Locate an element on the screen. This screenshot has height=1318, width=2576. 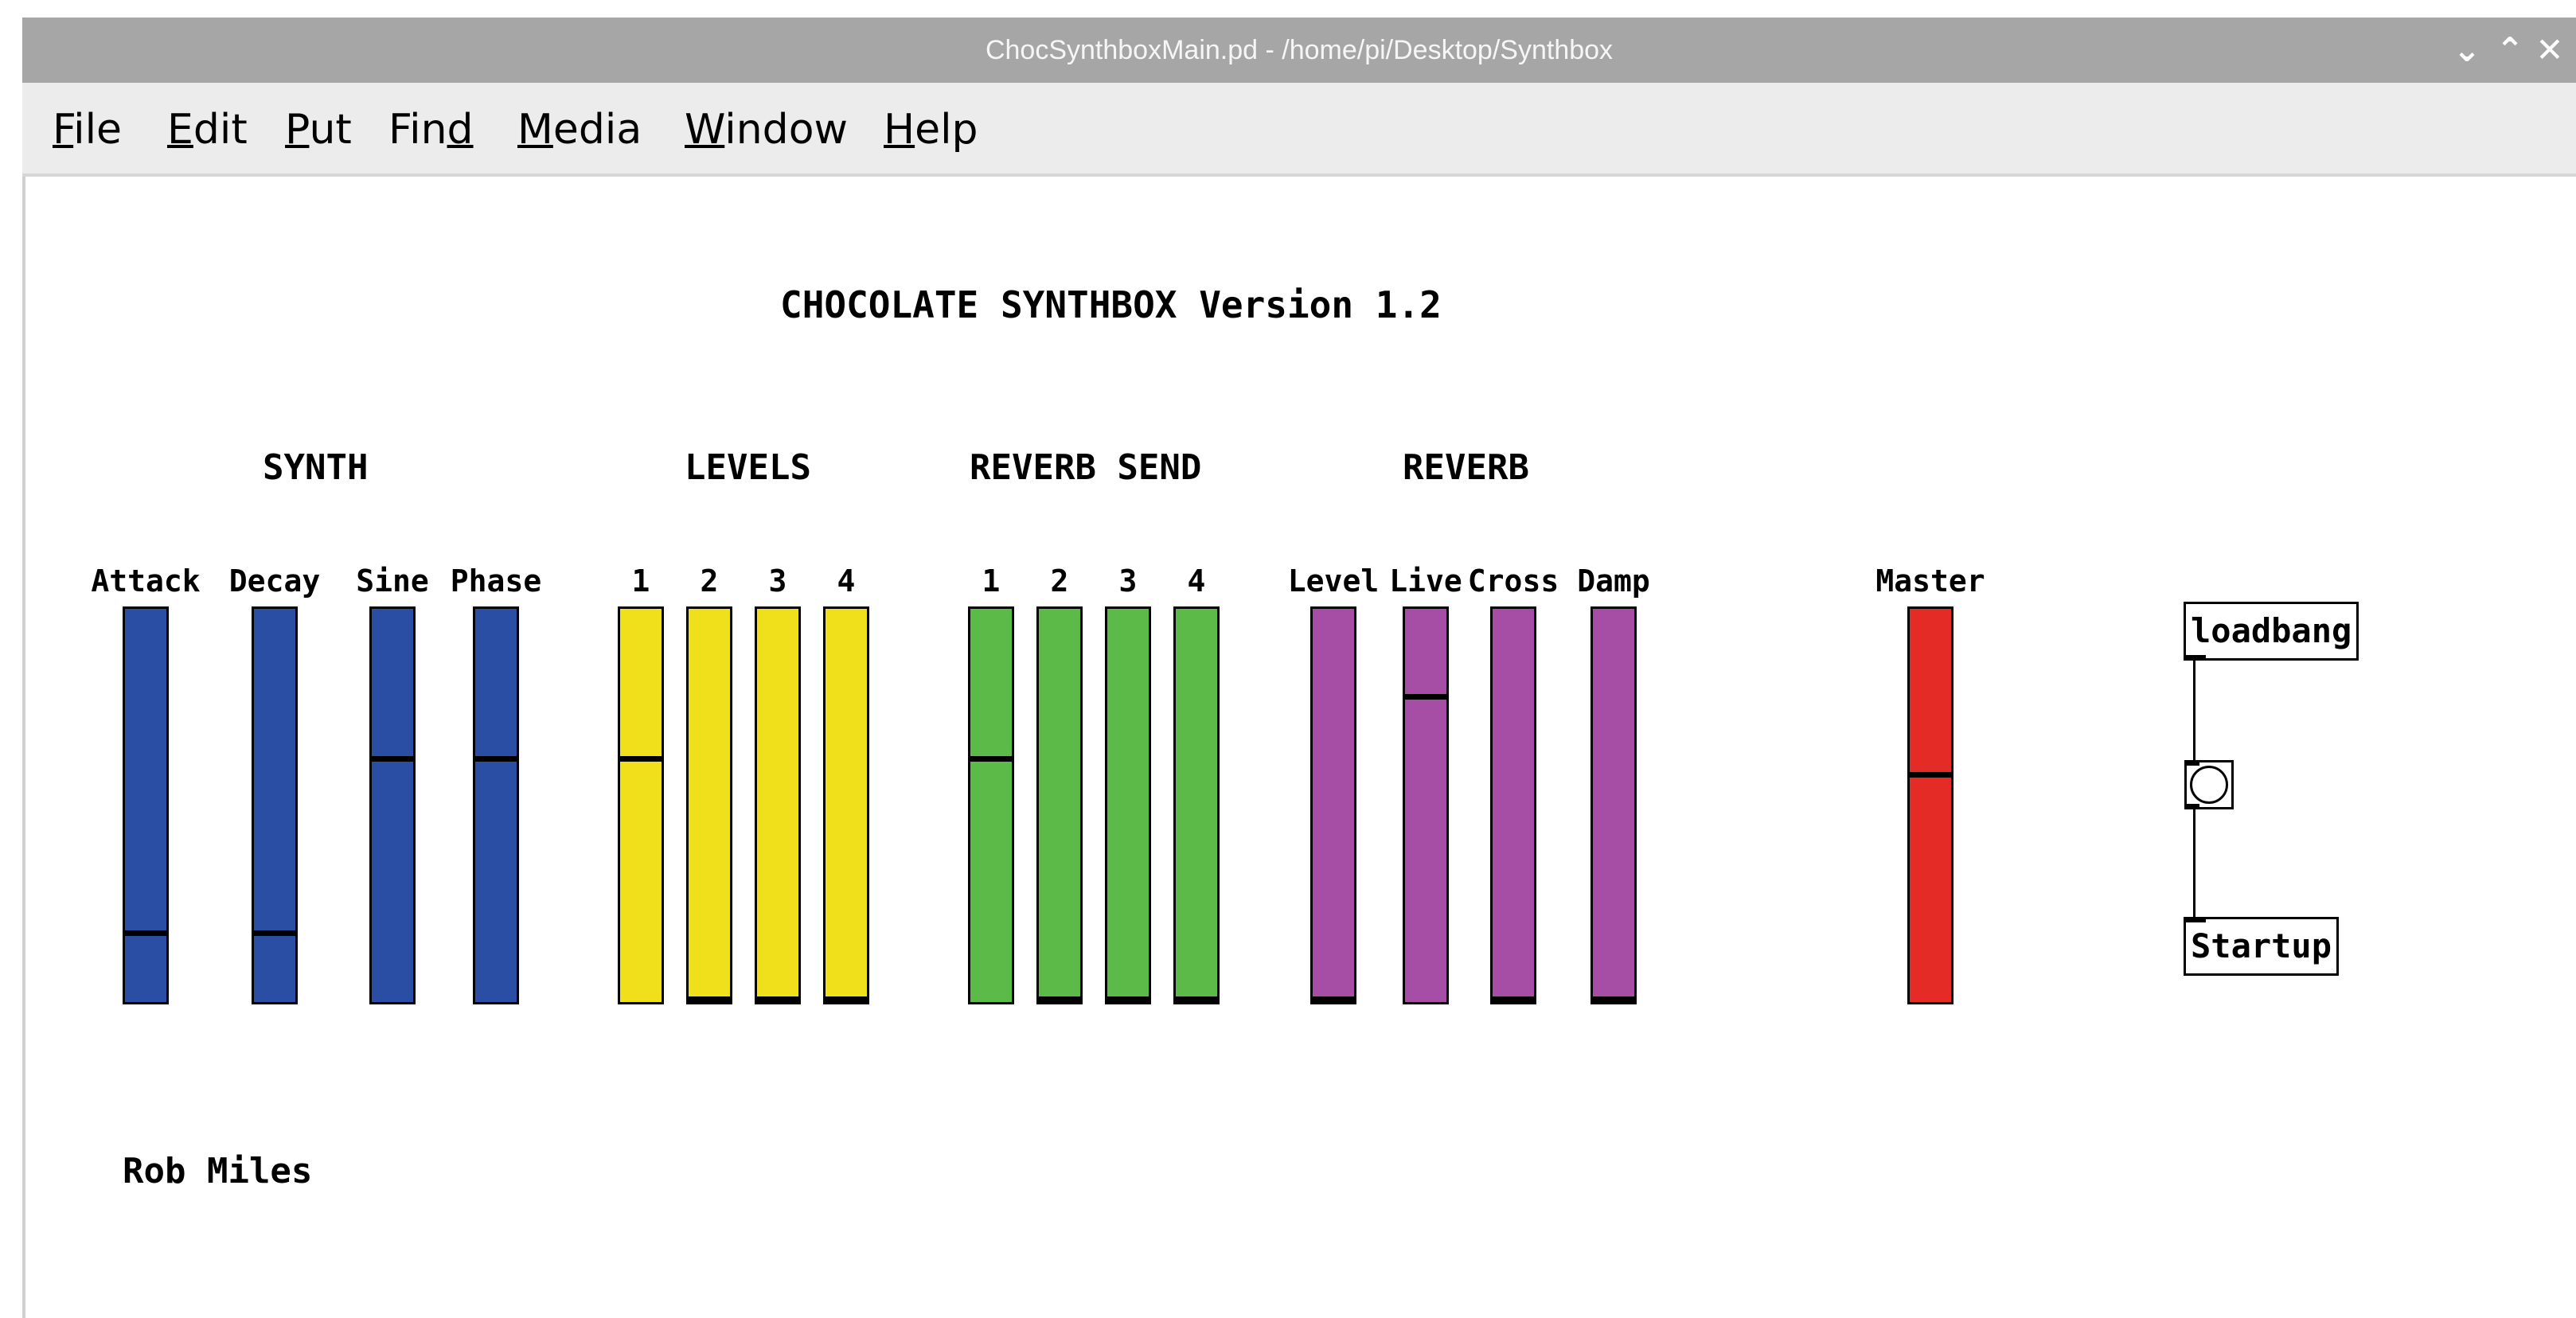
bang-circle-icon is located at coordinates (2209, 785).